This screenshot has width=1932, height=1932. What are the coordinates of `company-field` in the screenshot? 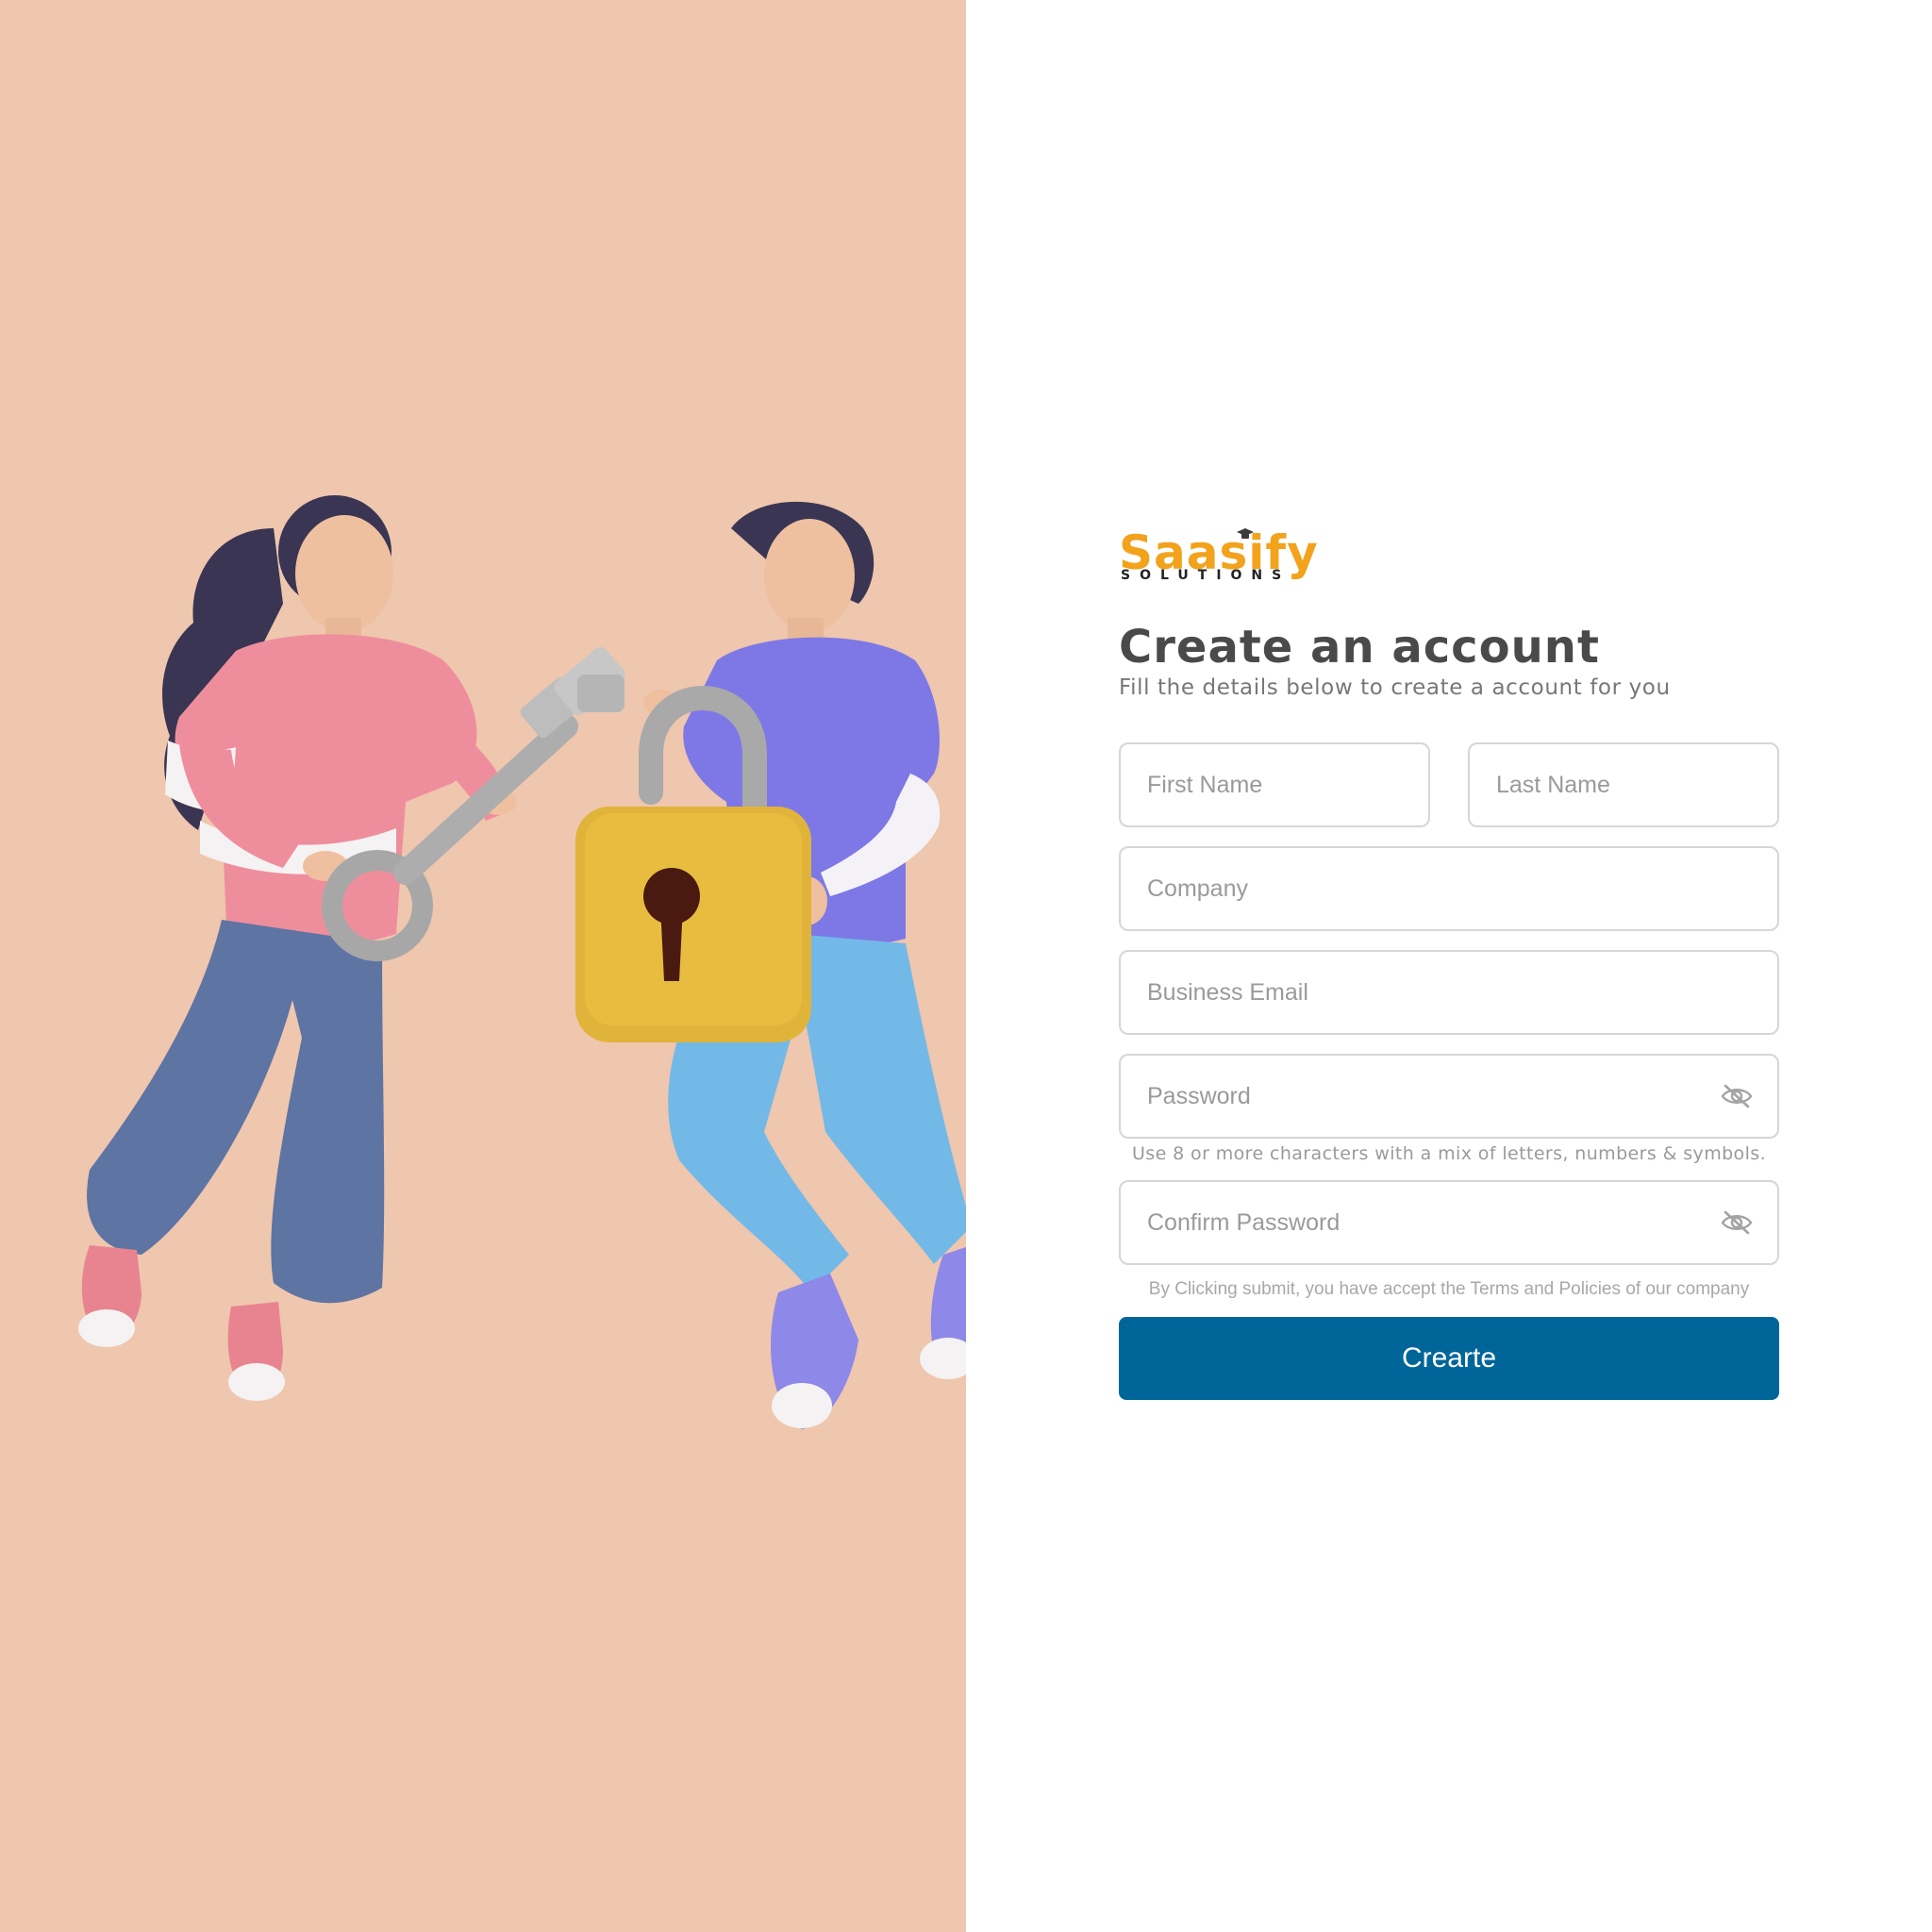 It's located at (1449, 888).